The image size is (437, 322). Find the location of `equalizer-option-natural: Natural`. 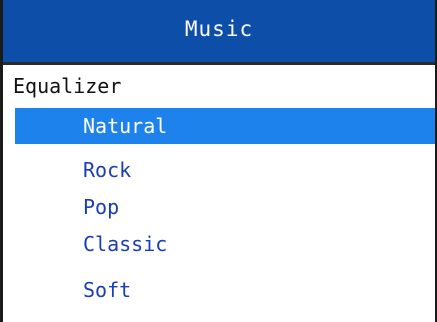

equalizer-option-natural: Natural is located at coordinates (225, 126).